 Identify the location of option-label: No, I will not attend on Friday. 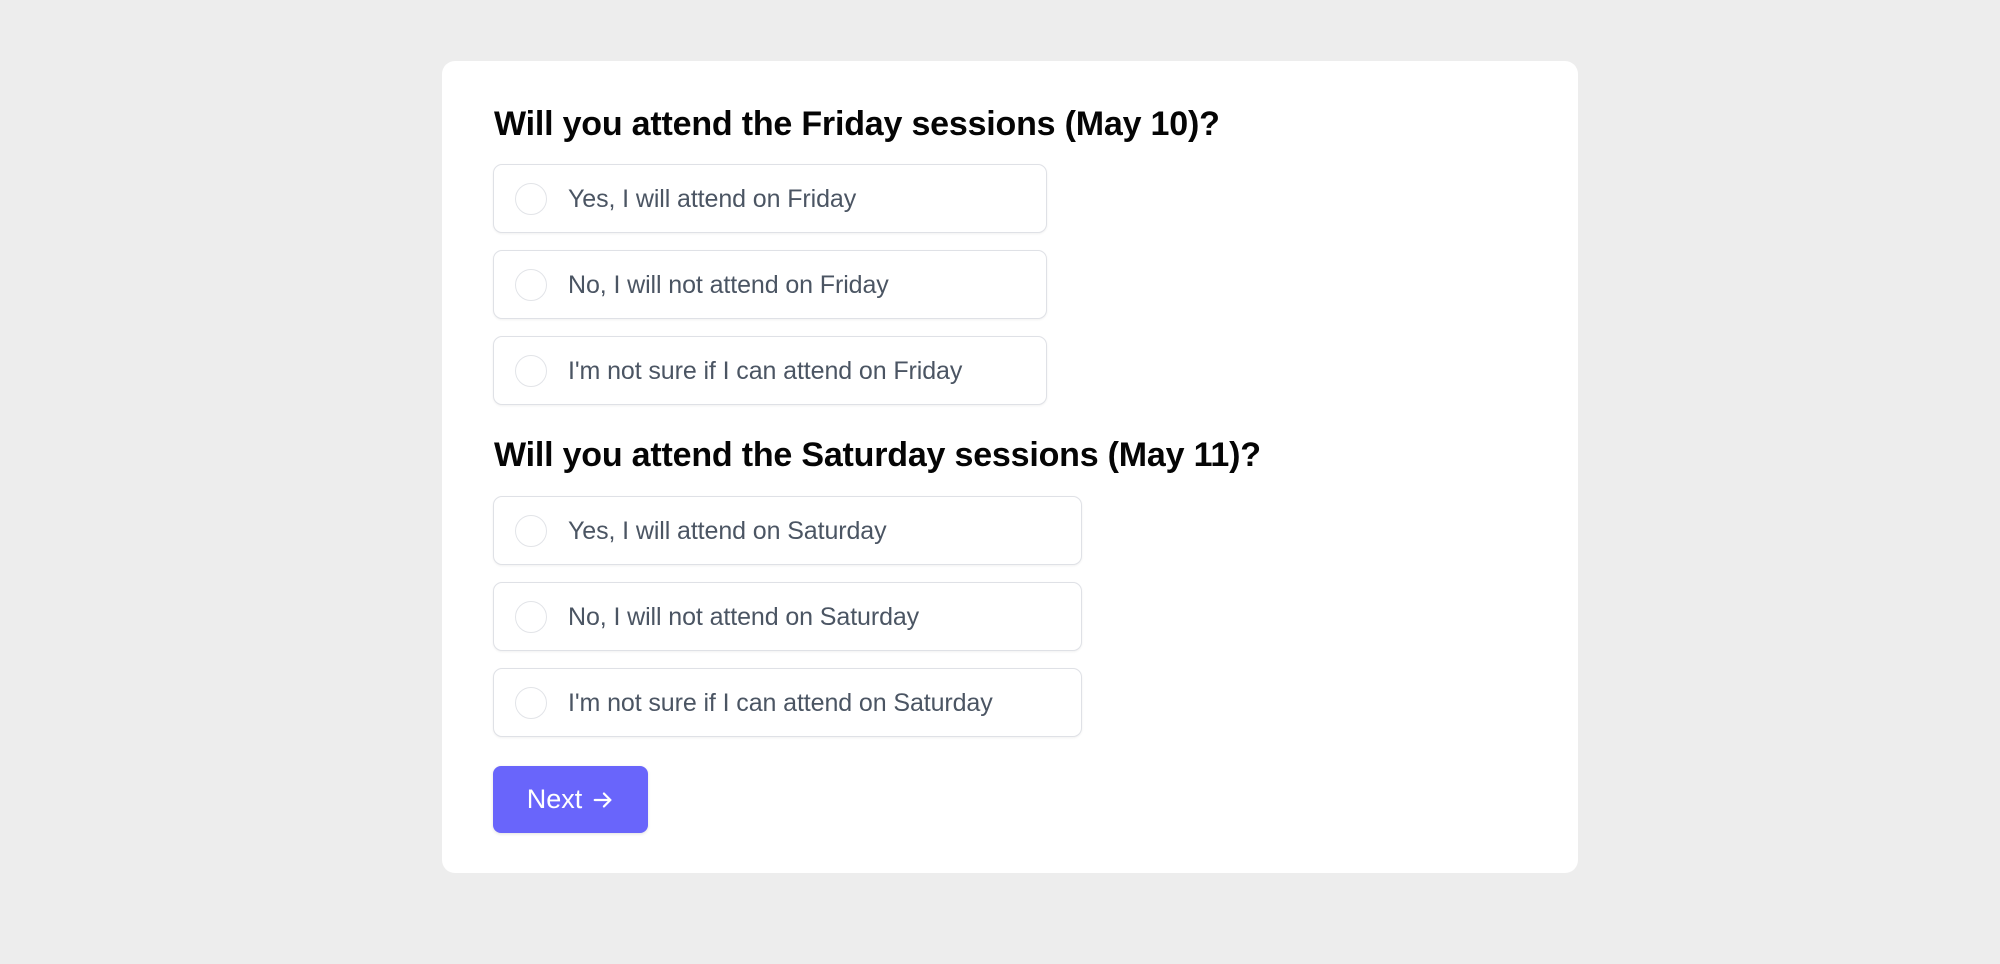
(728, 284).